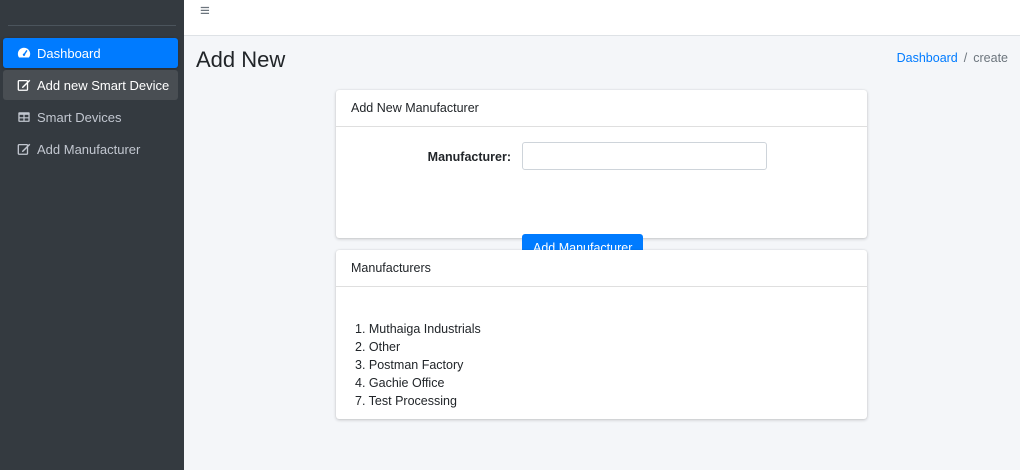 Image resolution: width=1020 pixels, height=470 pixels. Describe the element at coordinates (209, 11) in the screenshot. I see `hamburger-icon: ≡` at that location.